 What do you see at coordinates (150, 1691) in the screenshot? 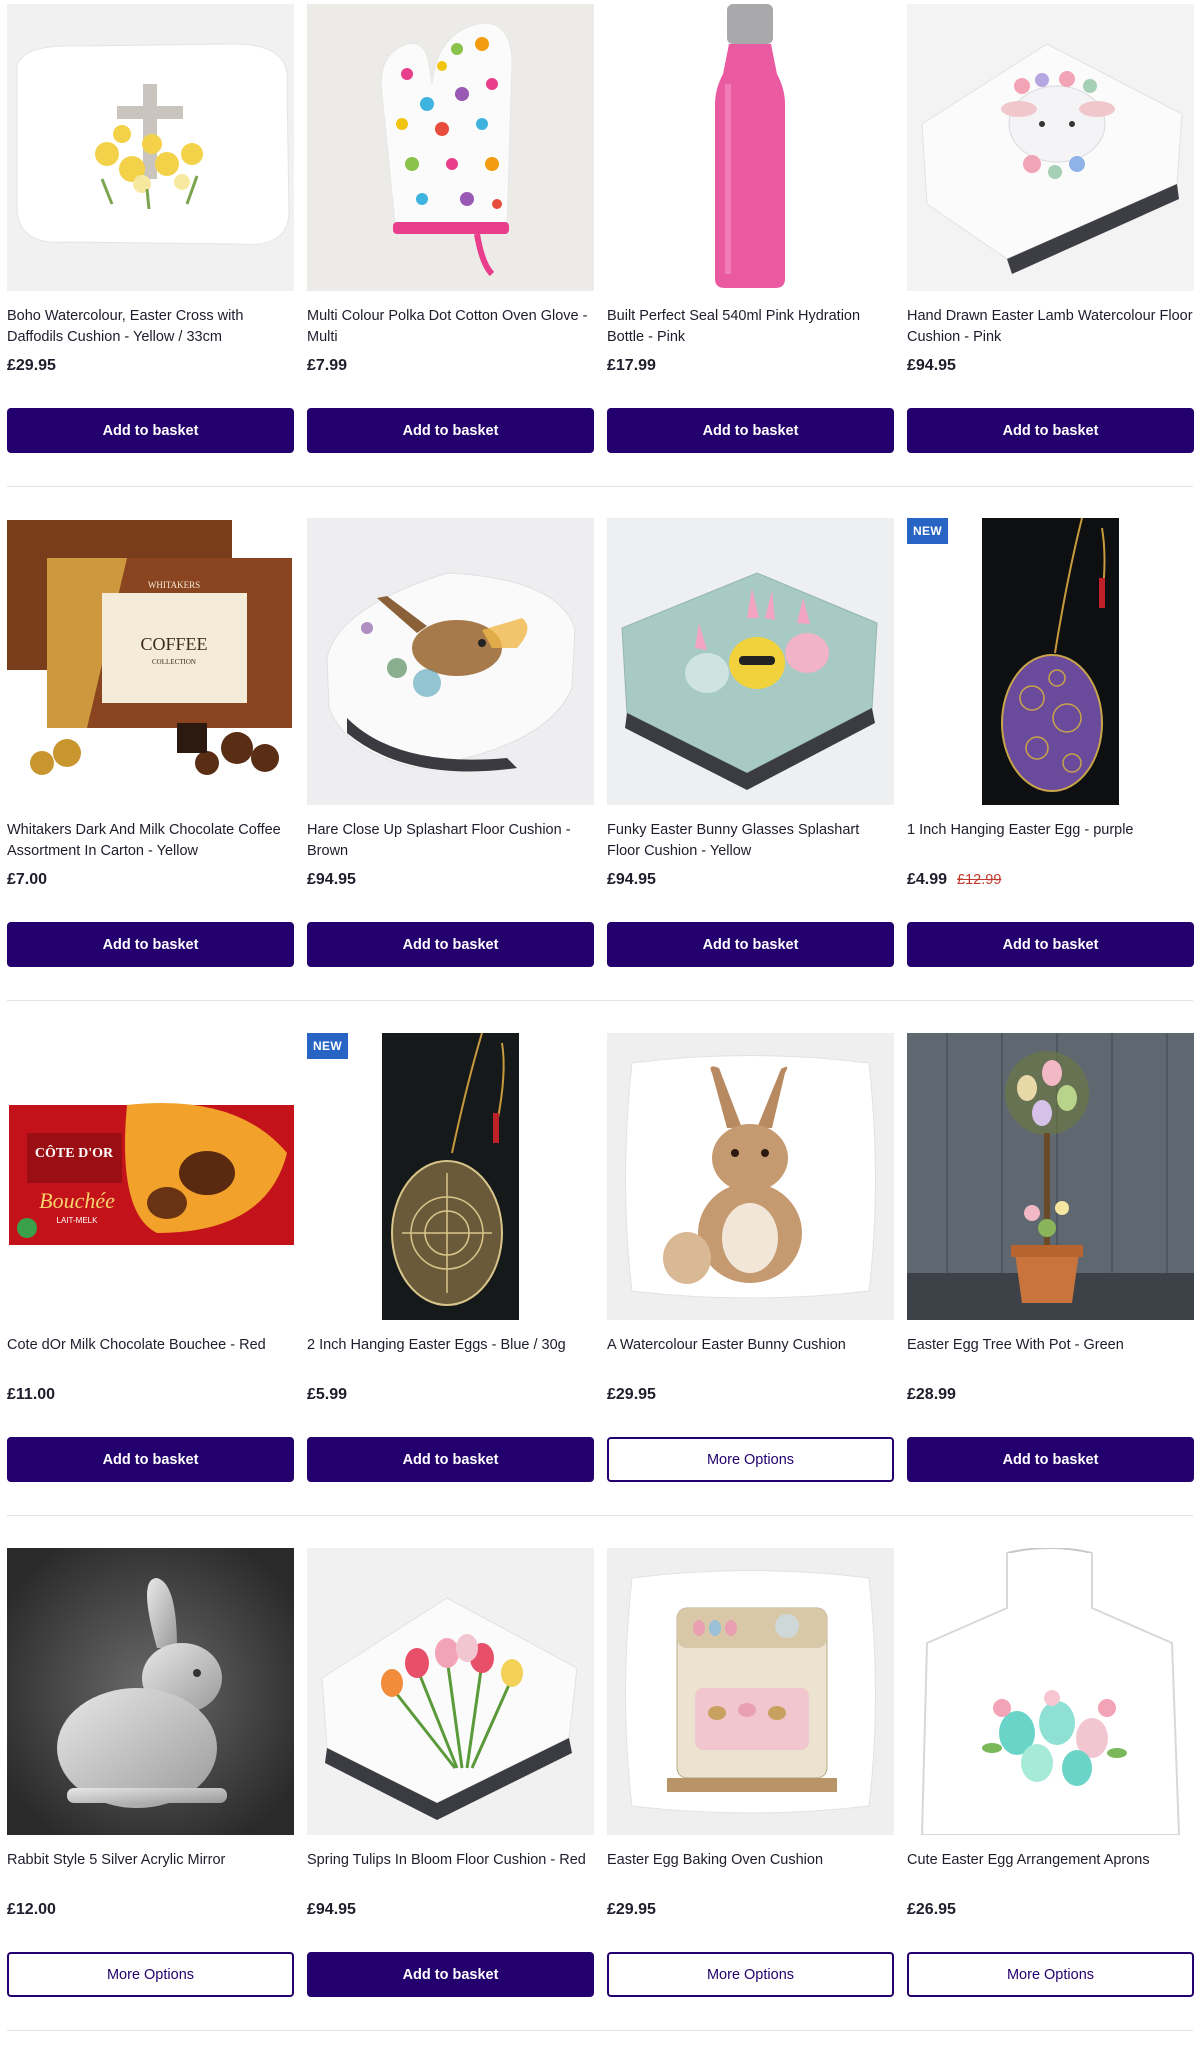
I see `product-image-rabbit-mirror` at bounding box center [150, 1691].